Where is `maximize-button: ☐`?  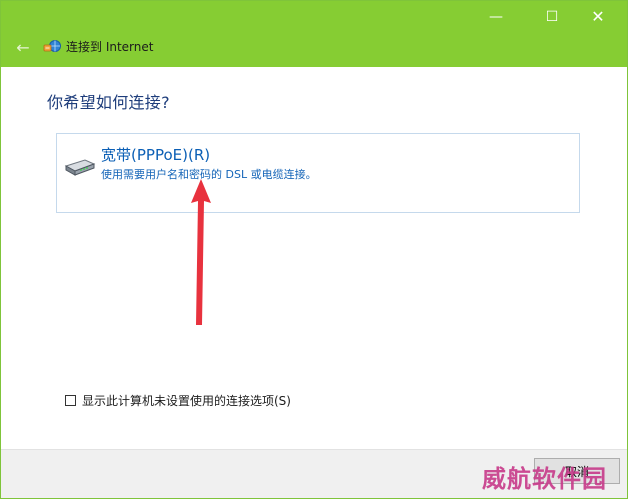
maximize-button: ☐ is located at coordinates (552, 16).